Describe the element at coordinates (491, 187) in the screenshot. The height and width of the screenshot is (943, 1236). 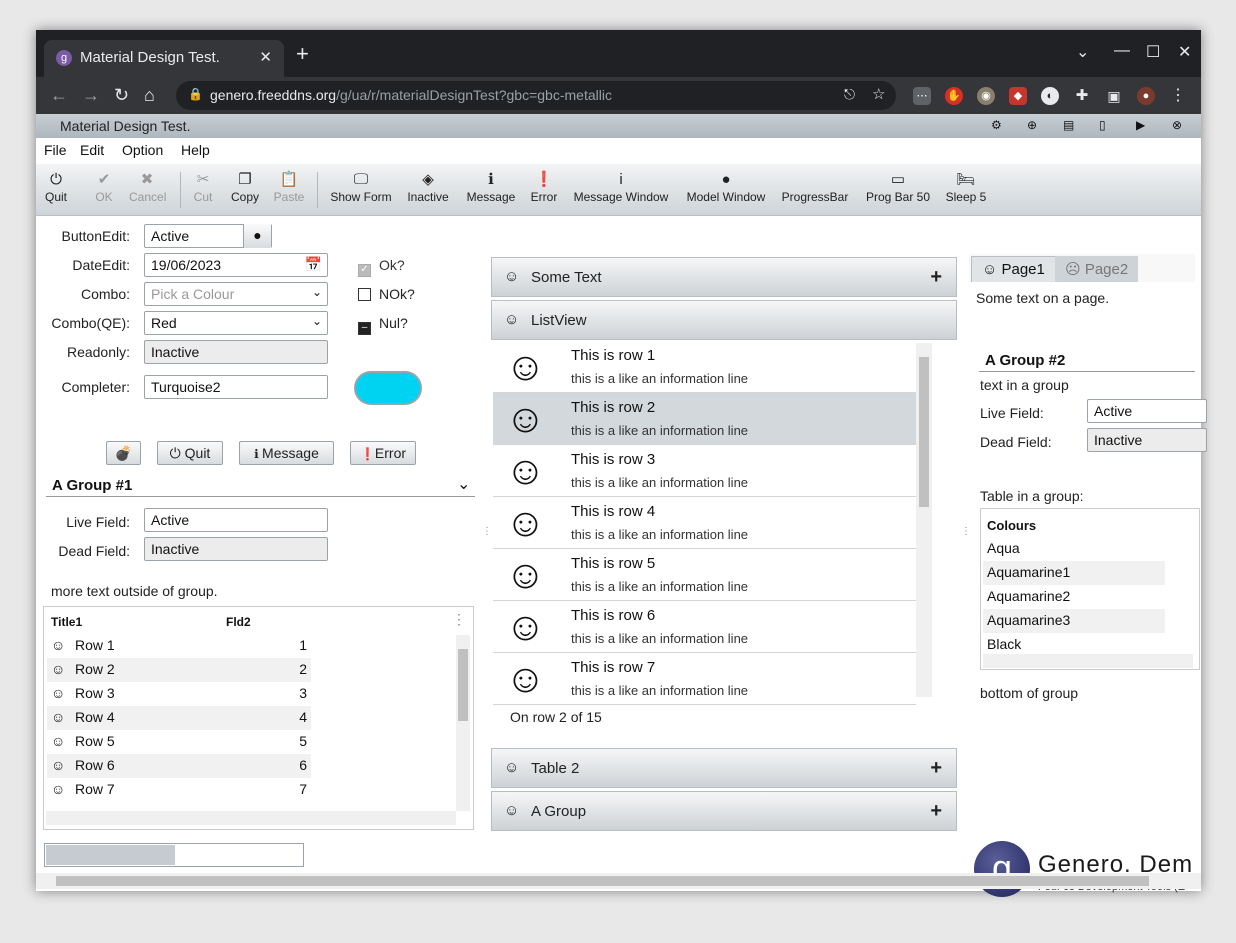
I see `toolbar-message-button: ℹ Message` at that location.